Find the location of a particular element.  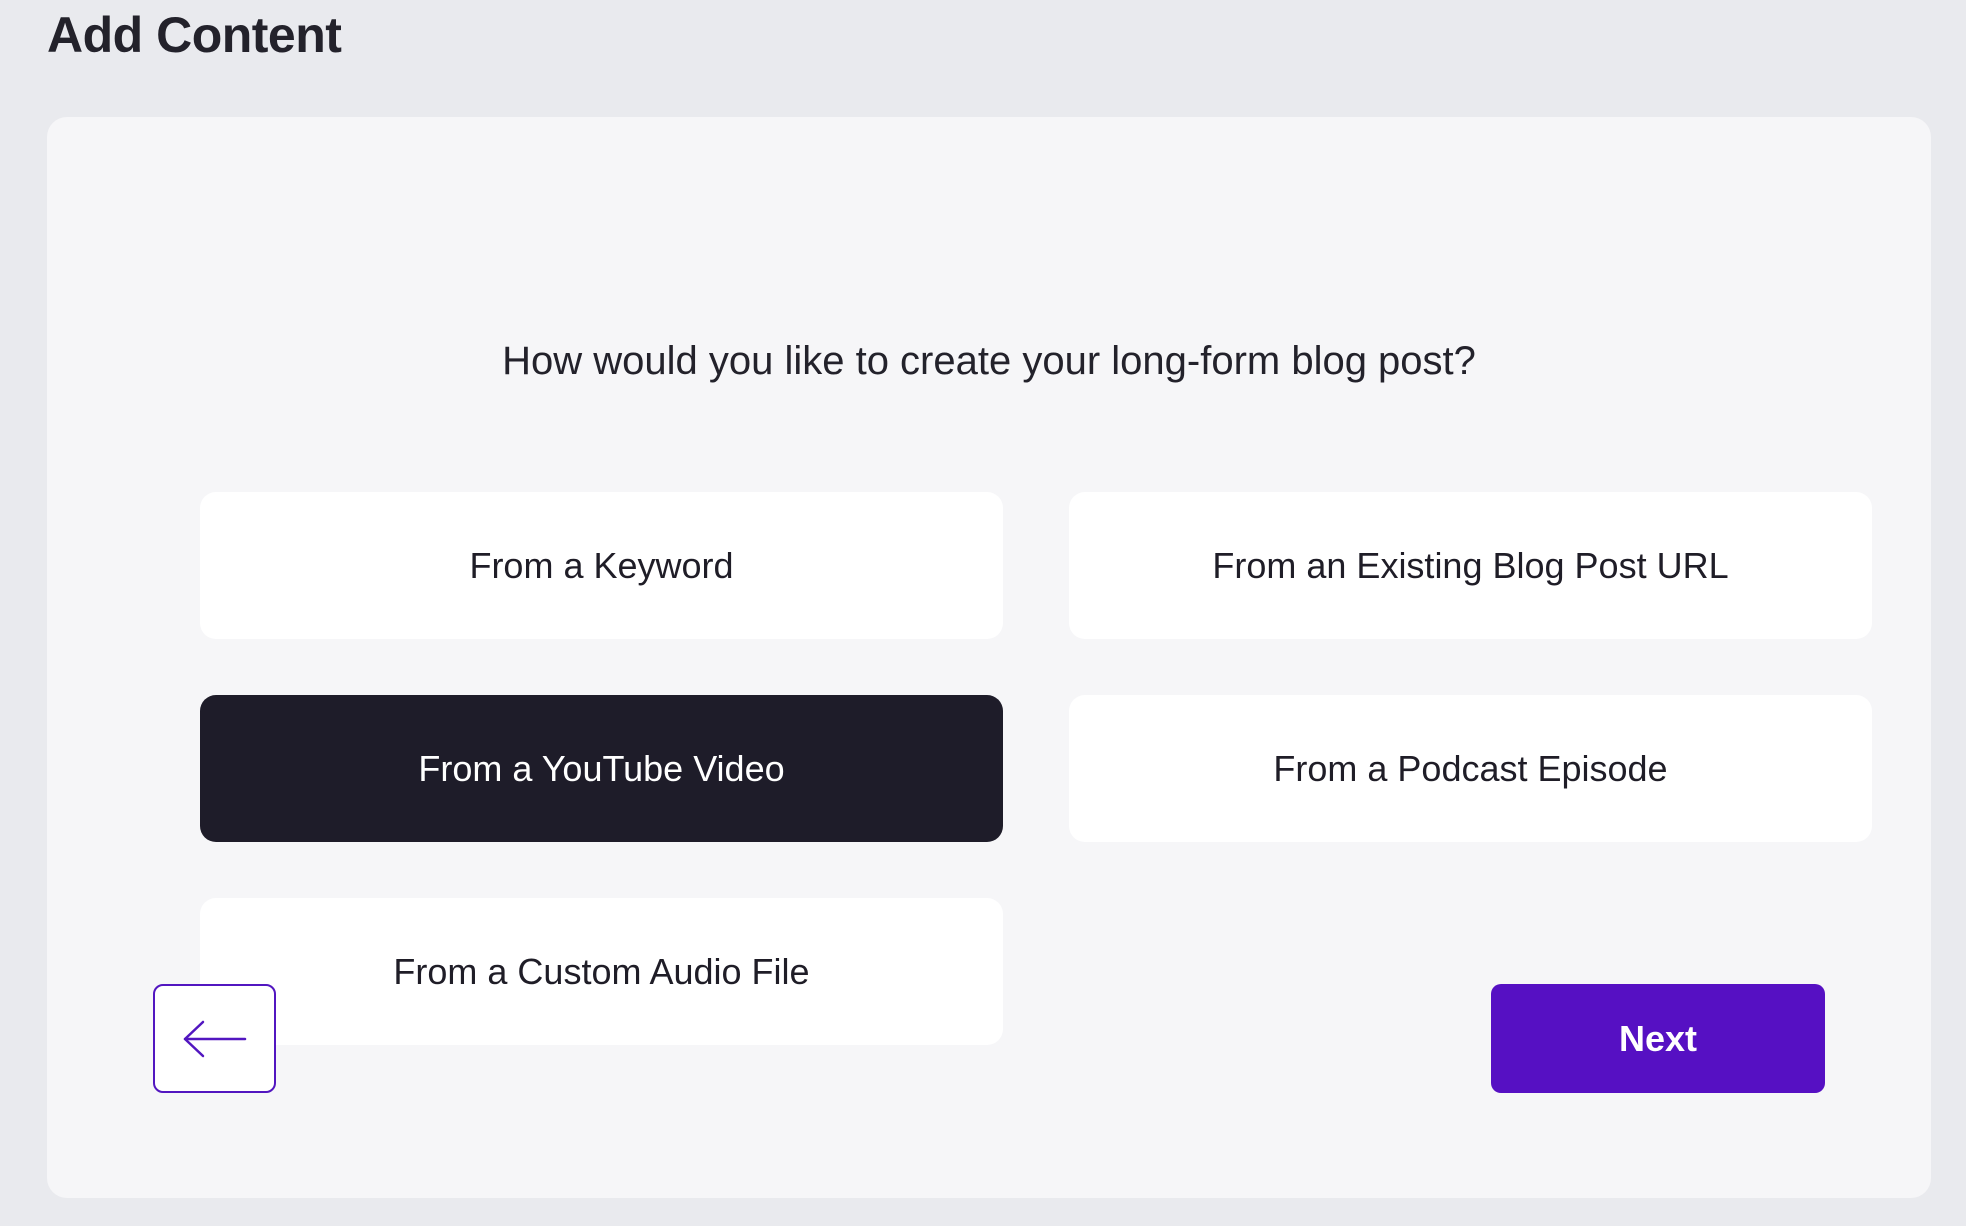

option-from-youtube-video: From a YouTube Video is located at coordinates (601, 768).